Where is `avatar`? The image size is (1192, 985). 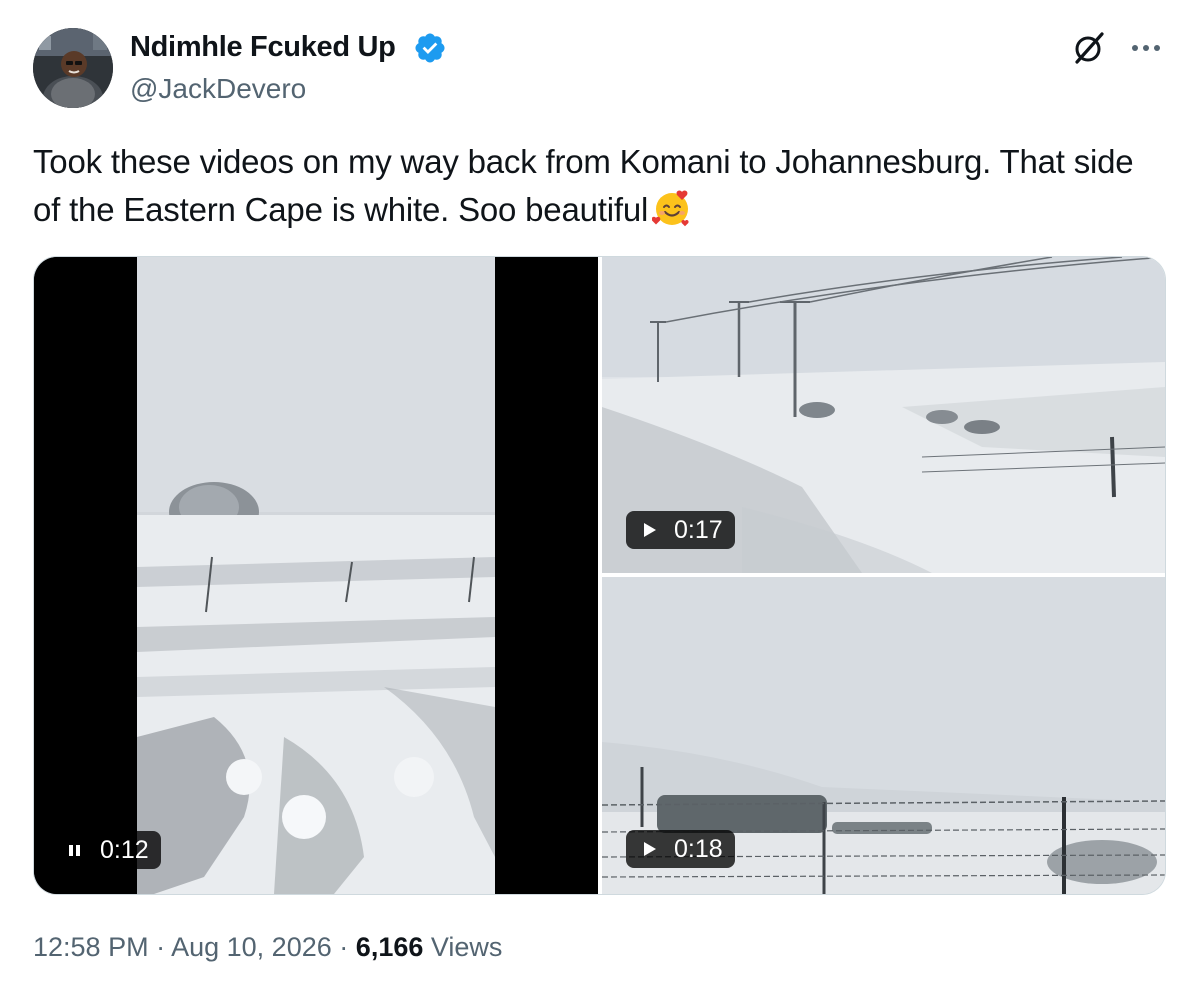
avatar is located at coordinates (73, 68).